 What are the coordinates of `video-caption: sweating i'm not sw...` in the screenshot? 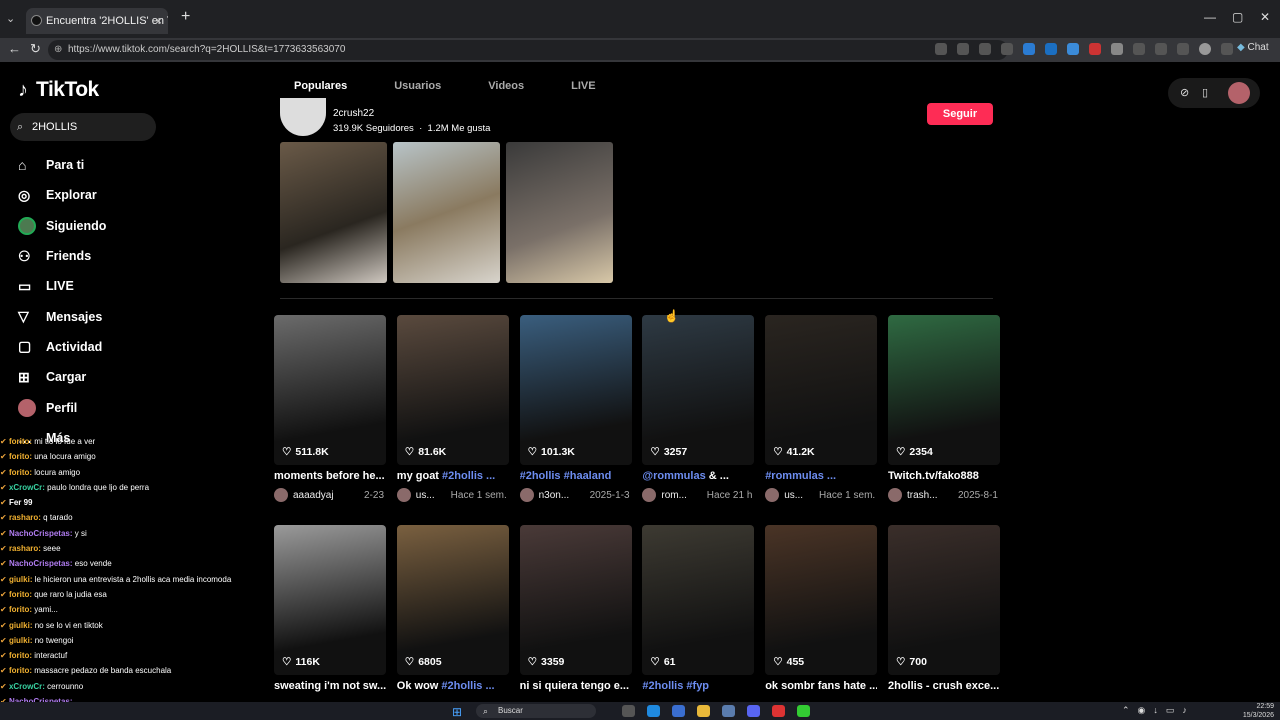 It's located at (330, 686).